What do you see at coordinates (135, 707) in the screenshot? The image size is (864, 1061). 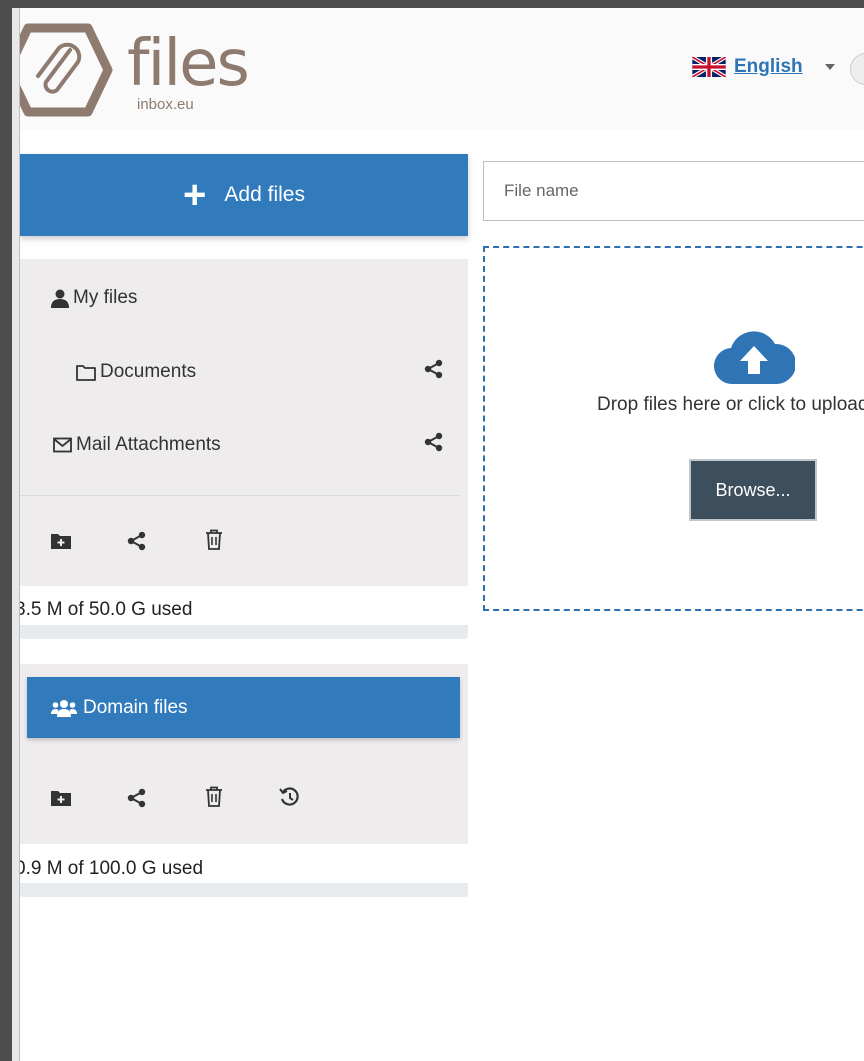 I see `sidebar-item-label: Domain files` at bounding box center [135, 707].